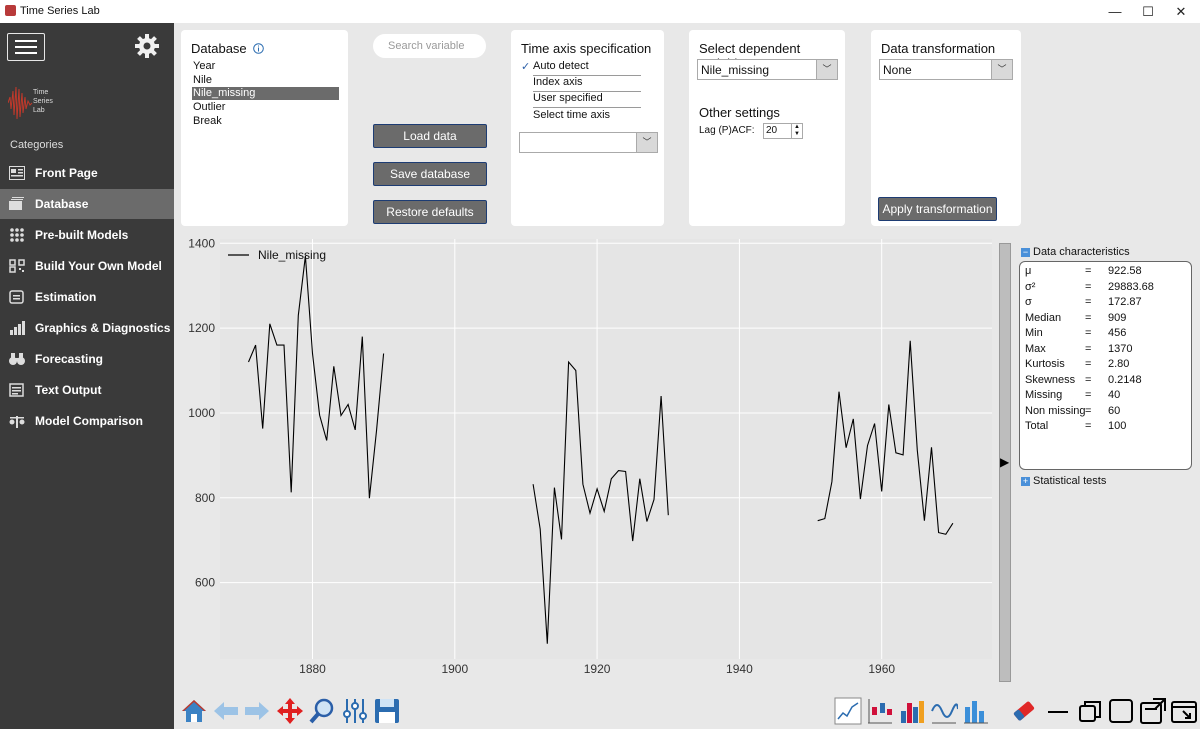  Describe the element at coordinates (848, 711) in the screenshot. I see `line-plot-icon` at that location.